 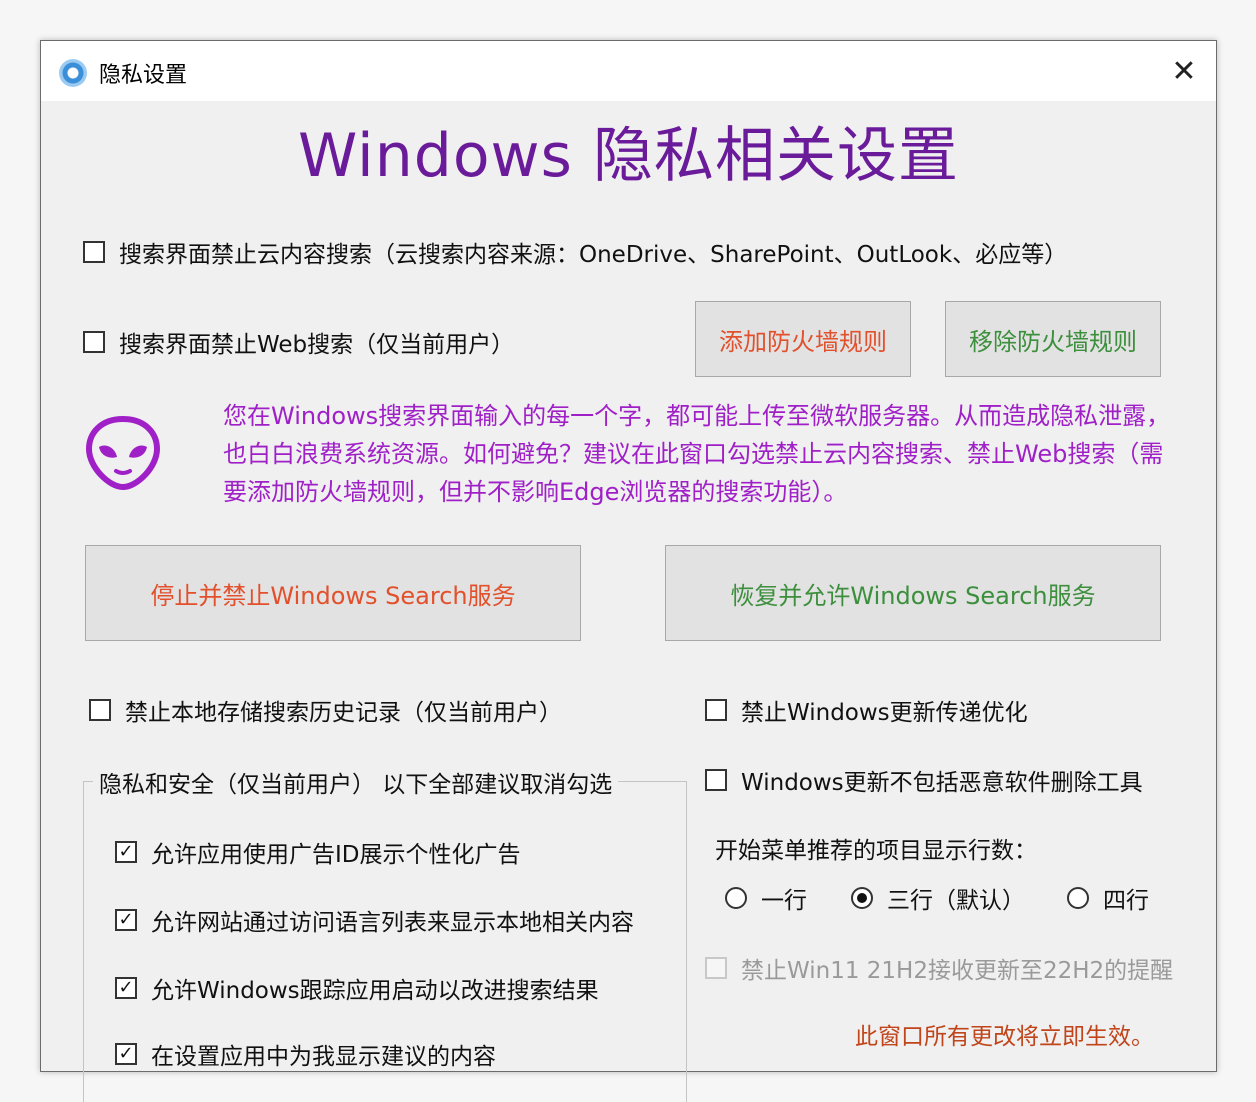 What do you see at coordinates (1184, 71) in the screenshot?
I see `close-button: ✕` at bounding box center [1184, 71].